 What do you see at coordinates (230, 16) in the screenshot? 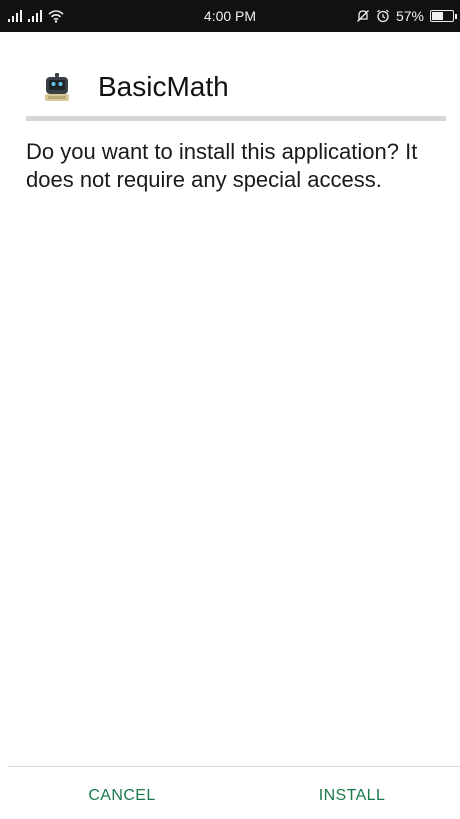
I see `status-bar: 4:00 PM 57%` at bounding box center [230, 16].